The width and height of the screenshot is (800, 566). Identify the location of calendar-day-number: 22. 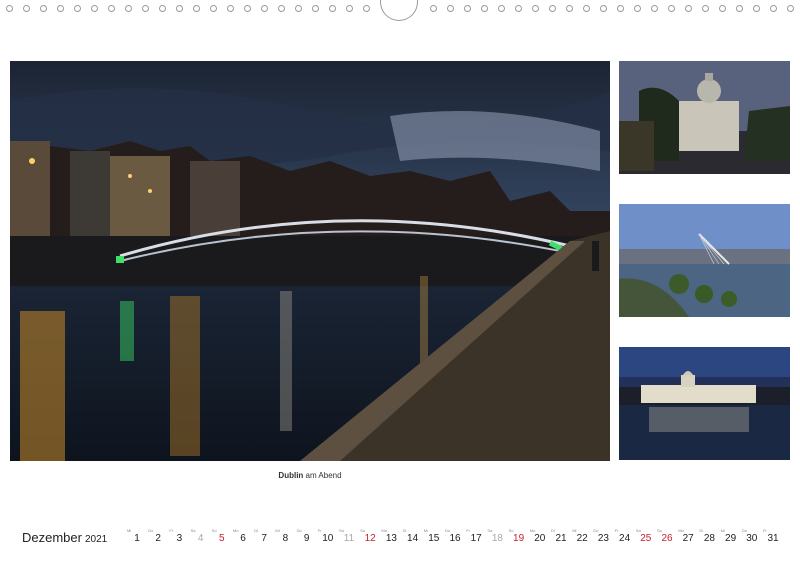
(582, 538).